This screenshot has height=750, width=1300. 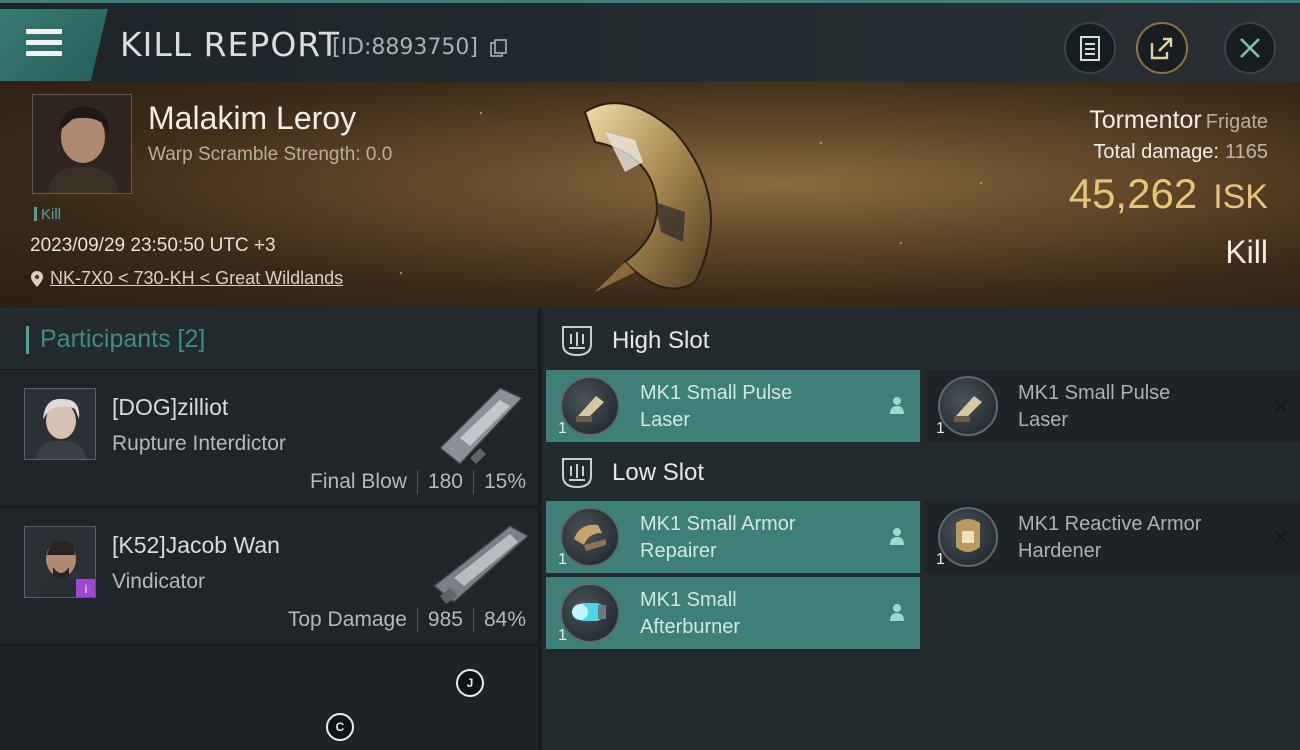 What do you see at coordinates (661, 340) in the screenshot?
I see `high-slot-title: High Slot` at bounding box center [661, 340].